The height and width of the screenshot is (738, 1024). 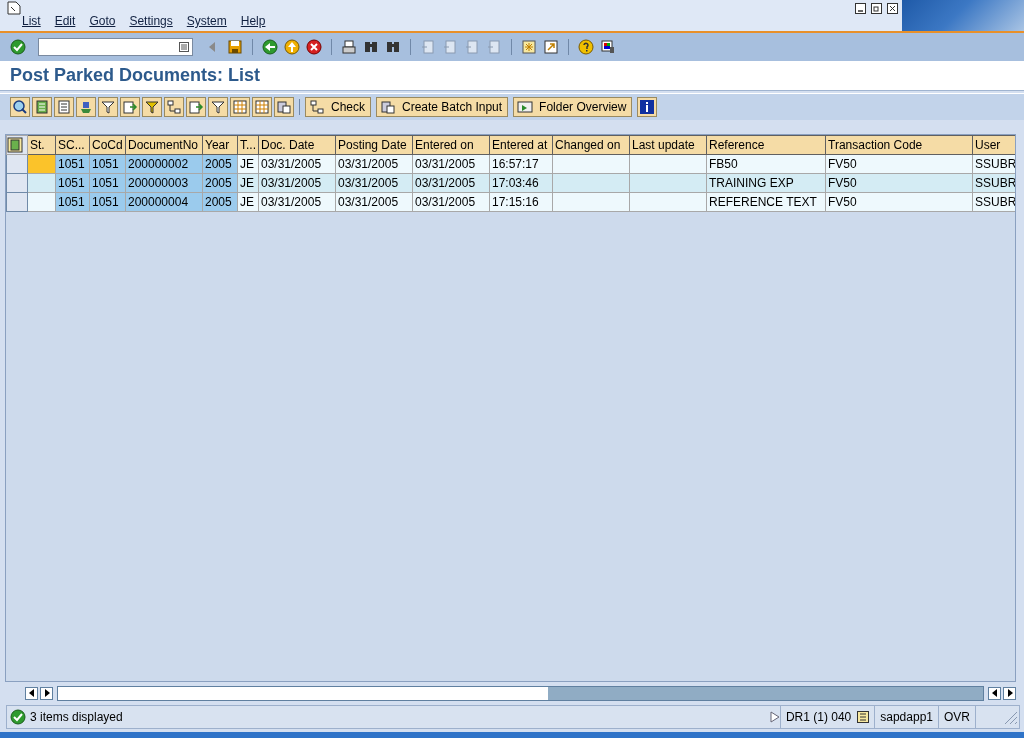 What do you see at coordinates (393, 47) in the screenshot?
I see `find-next-icon` at bounding box center [393, 47].